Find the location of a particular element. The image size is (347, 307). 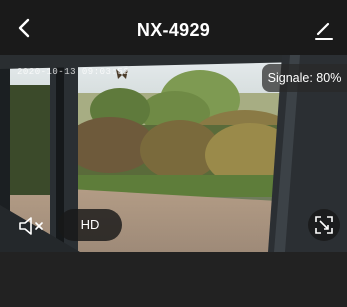

video-timestamp: 2020-10-13 09:03:52 is located at coordinates (73, 72).